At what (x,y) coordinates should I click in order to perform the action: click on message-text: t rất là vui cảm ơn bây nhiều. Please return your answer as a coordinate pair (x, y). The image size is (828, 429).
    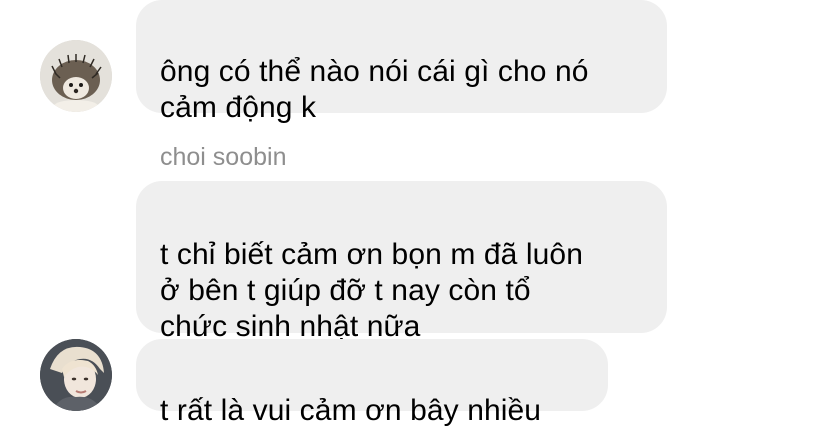
    Looking at the image, I should click on (351, 410).